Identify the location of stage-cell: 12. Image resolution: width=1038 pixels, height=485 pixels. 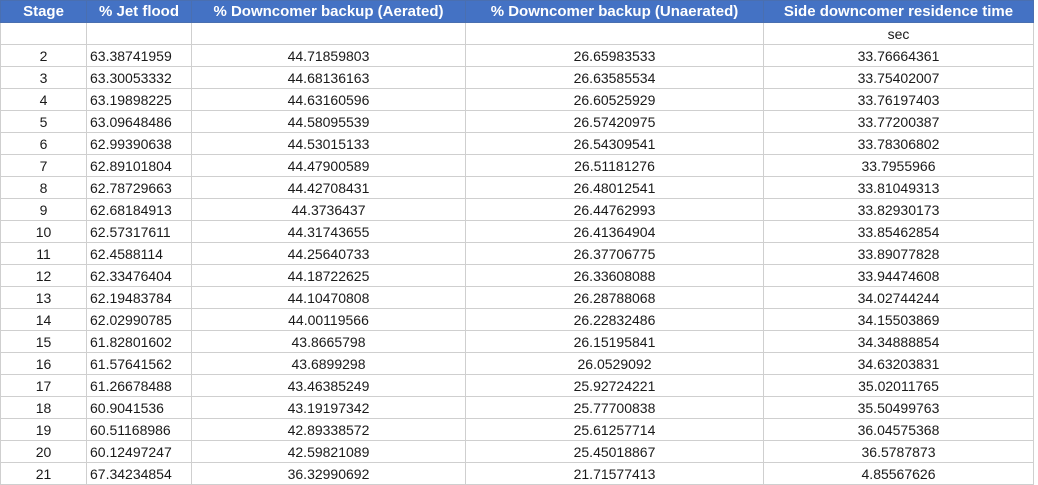
(43, 275).